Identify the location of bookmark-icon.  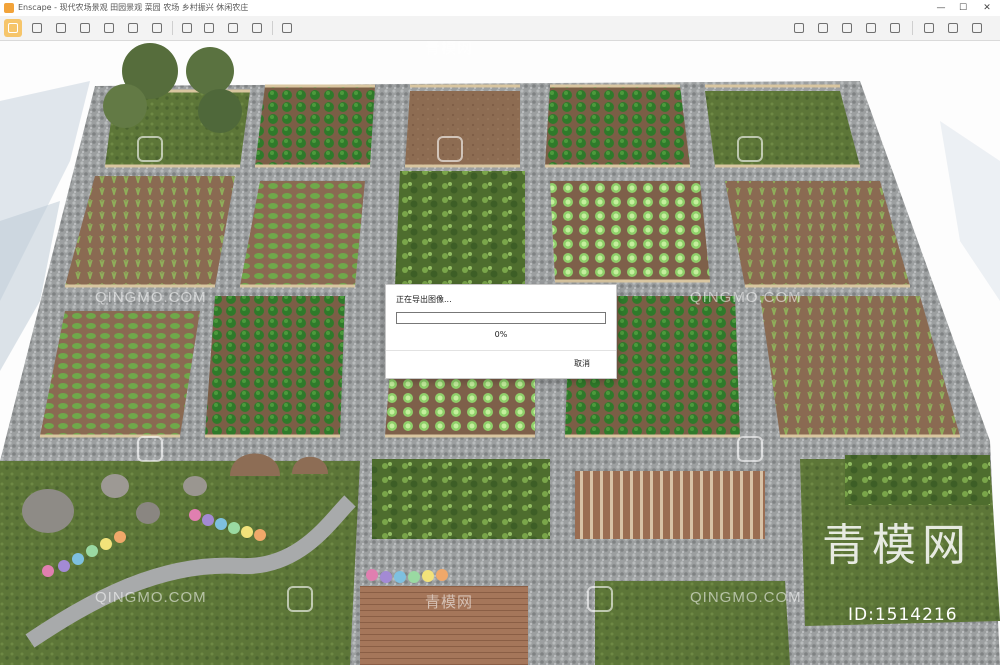
(133, 28).